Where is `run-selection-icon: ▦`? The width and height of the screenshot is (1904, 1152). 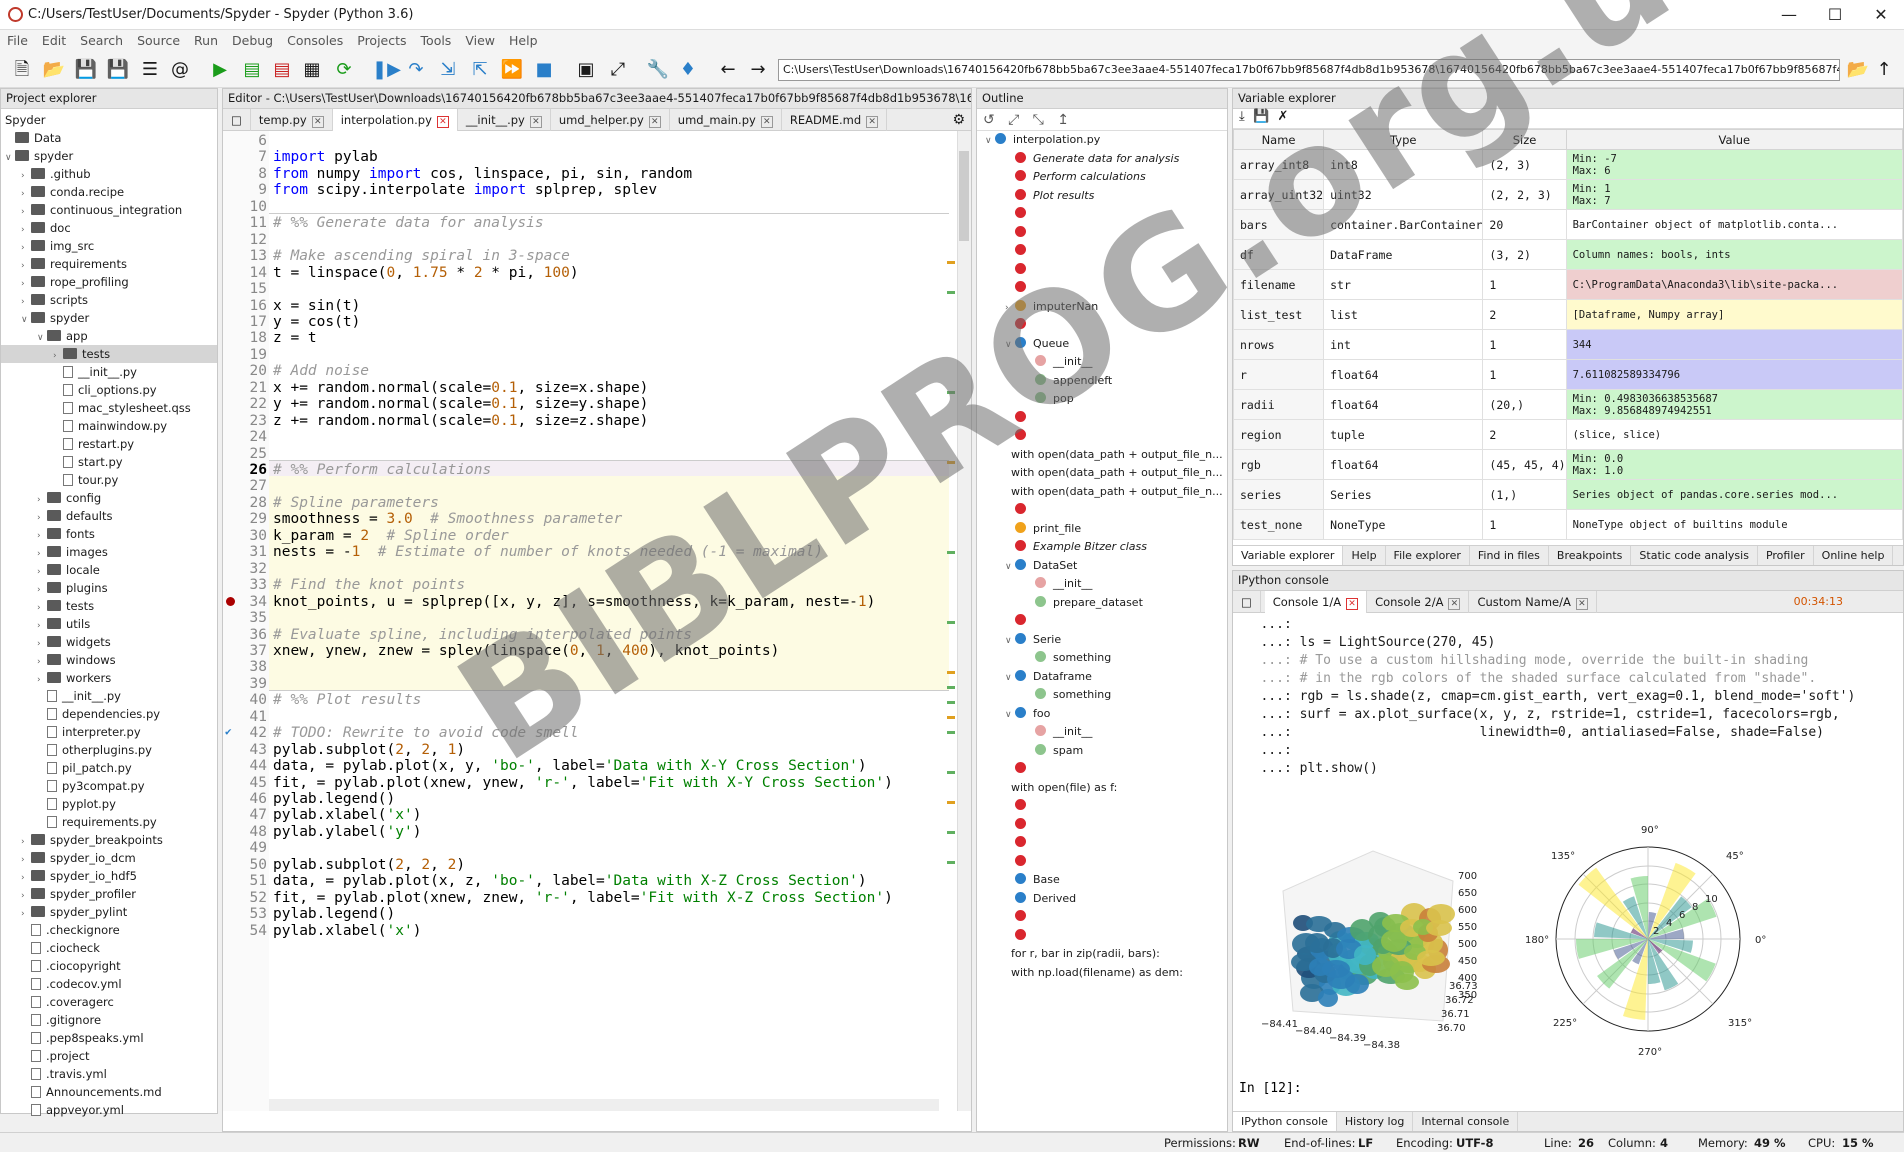
run-selection-icon: ▦ is located at coordinates (312, 70).